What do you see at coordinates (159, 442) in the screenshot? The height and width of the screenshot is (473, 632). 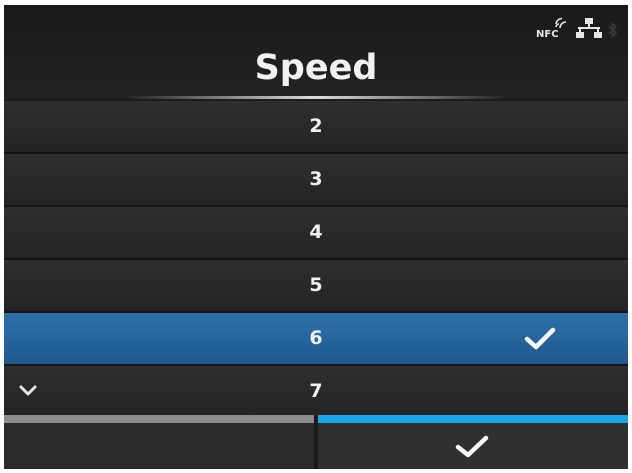 I see `back-button` at bounding box center [159, 442].